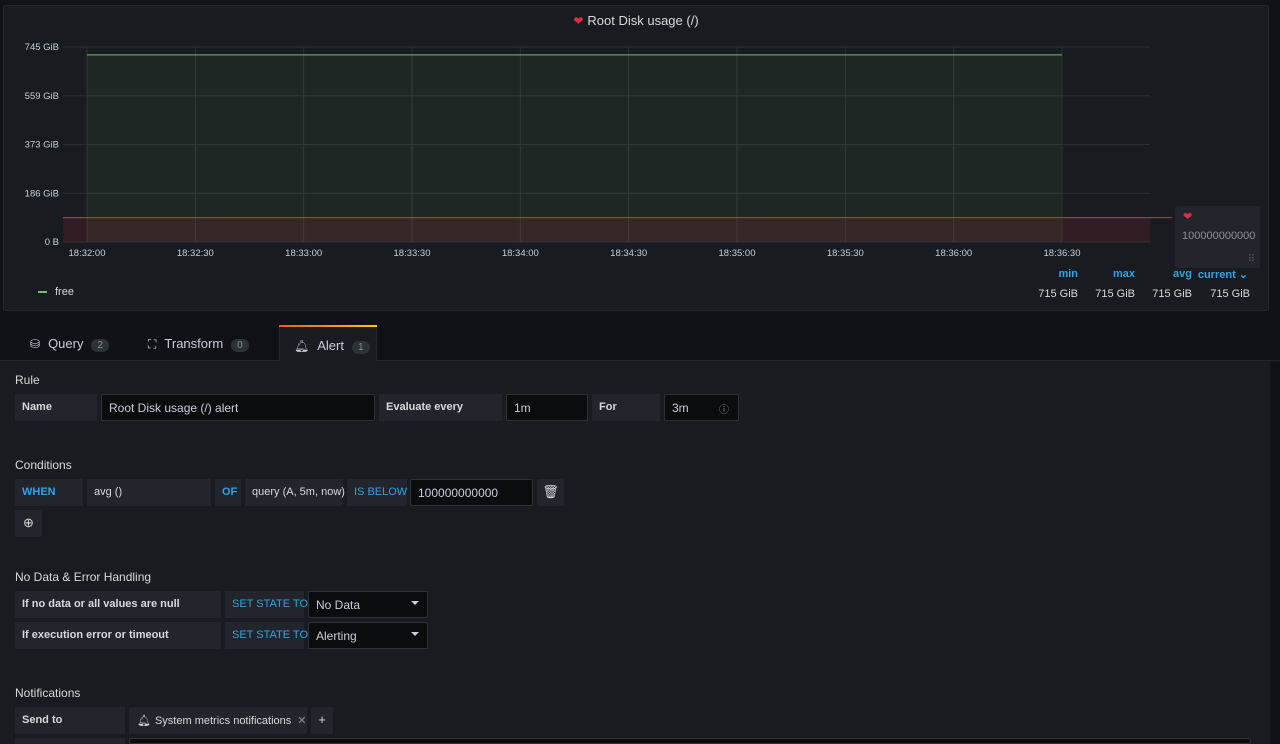 The height and width of the screenshot is (744, 1280). What do you see at coordinates (628, 253) in the screenshot?
I see `x-tick-label: 18:34:30` at bounding box center [628, 253].